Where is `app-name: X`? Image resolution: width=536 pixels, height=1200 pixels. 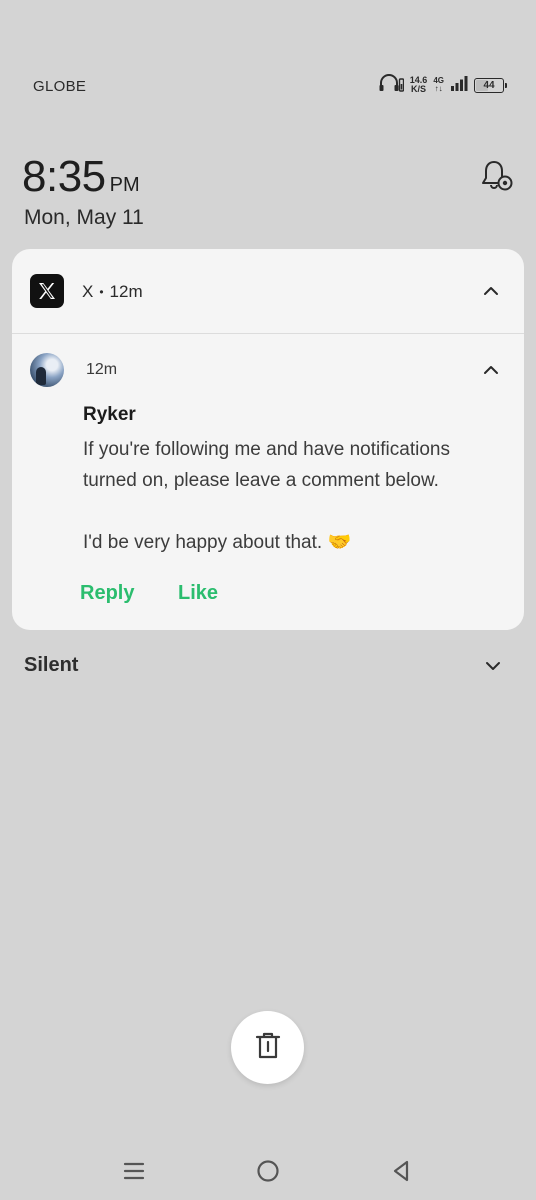
app-name: X is located at coordinates (88, 291).